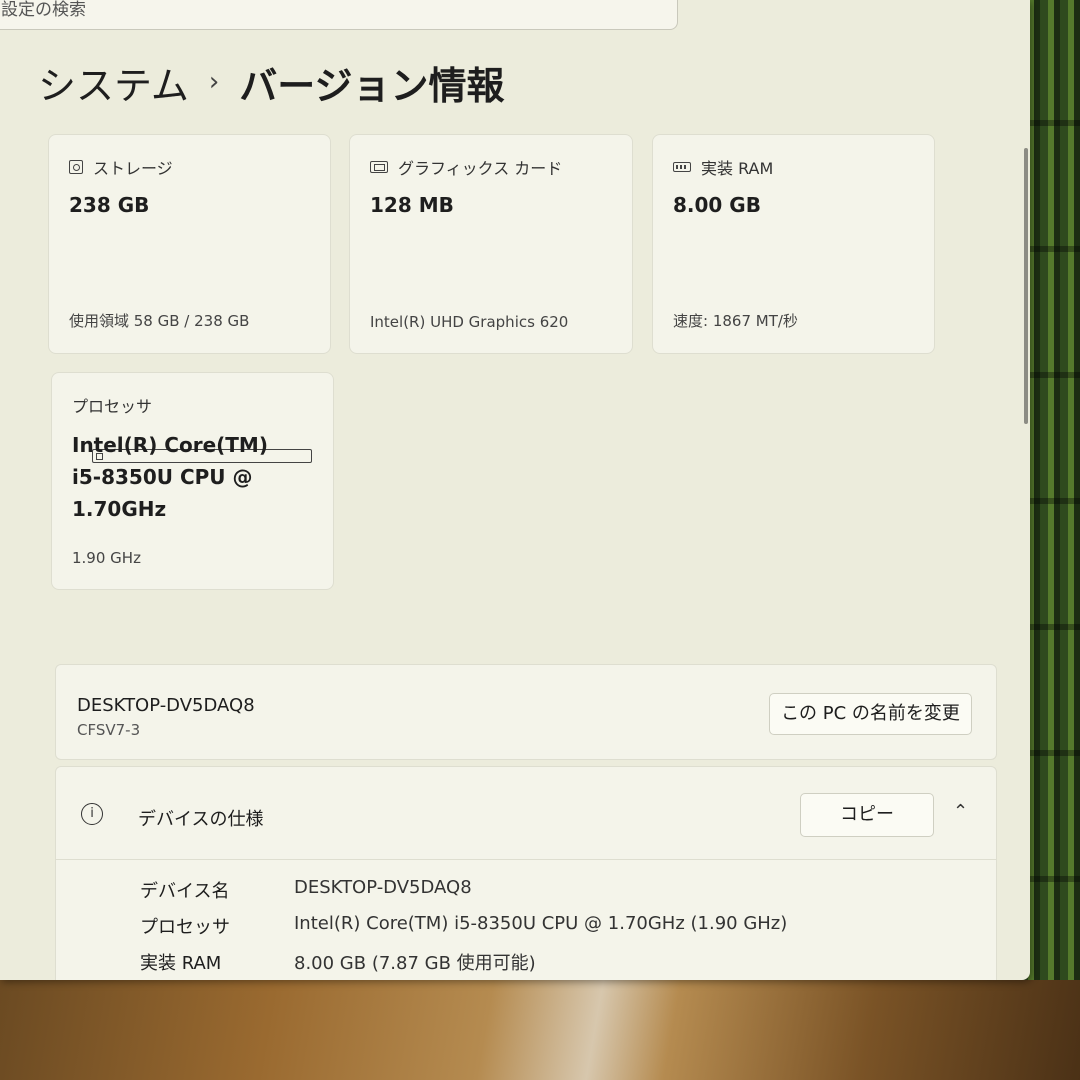 Image resolution: width=1080 pixels, height=1080 pixels. What do you see at coordinates (735, 321) in the screenshot?
I see `ram-speed: 速度: 1867 MT/秒` at bounding box center [735, 321].